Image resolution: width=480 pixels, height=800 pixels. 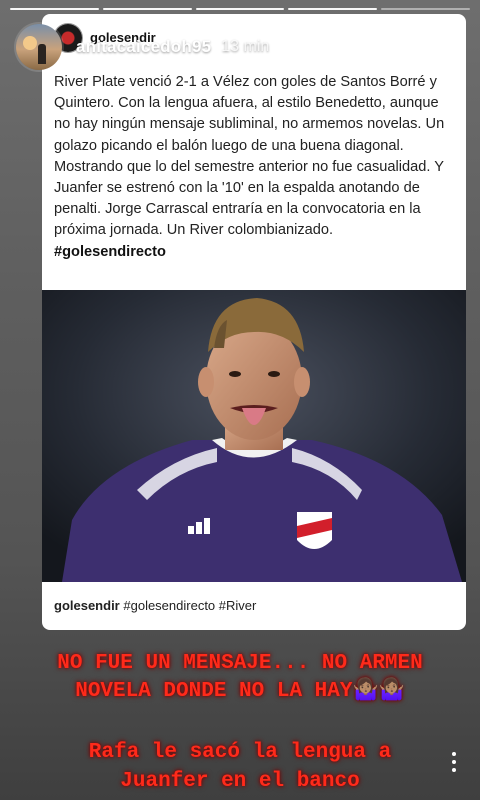 I want to click on photo-caption: golesendir #golesendirecto #River, so click(x=155, y=605).